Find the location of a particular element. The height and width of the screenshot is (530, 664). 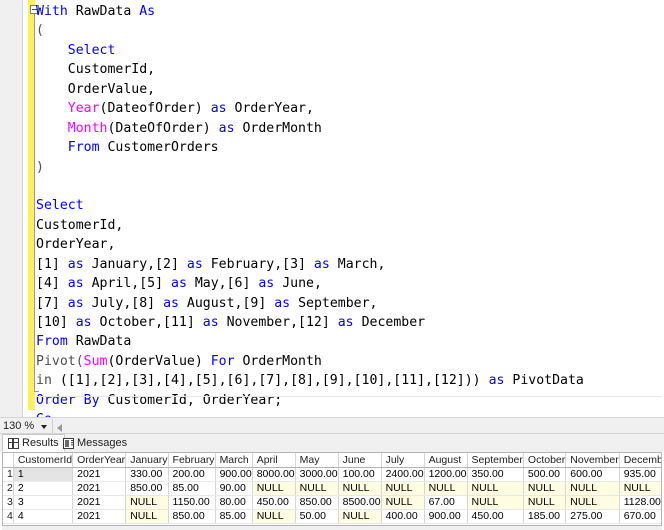

row-number-cell: 2 is located at coordinates (8, 488).